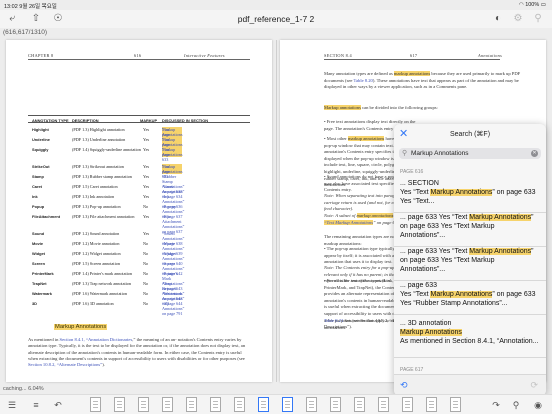  I want to click on back-arrow-icon: ⤶, so click(12, 19).